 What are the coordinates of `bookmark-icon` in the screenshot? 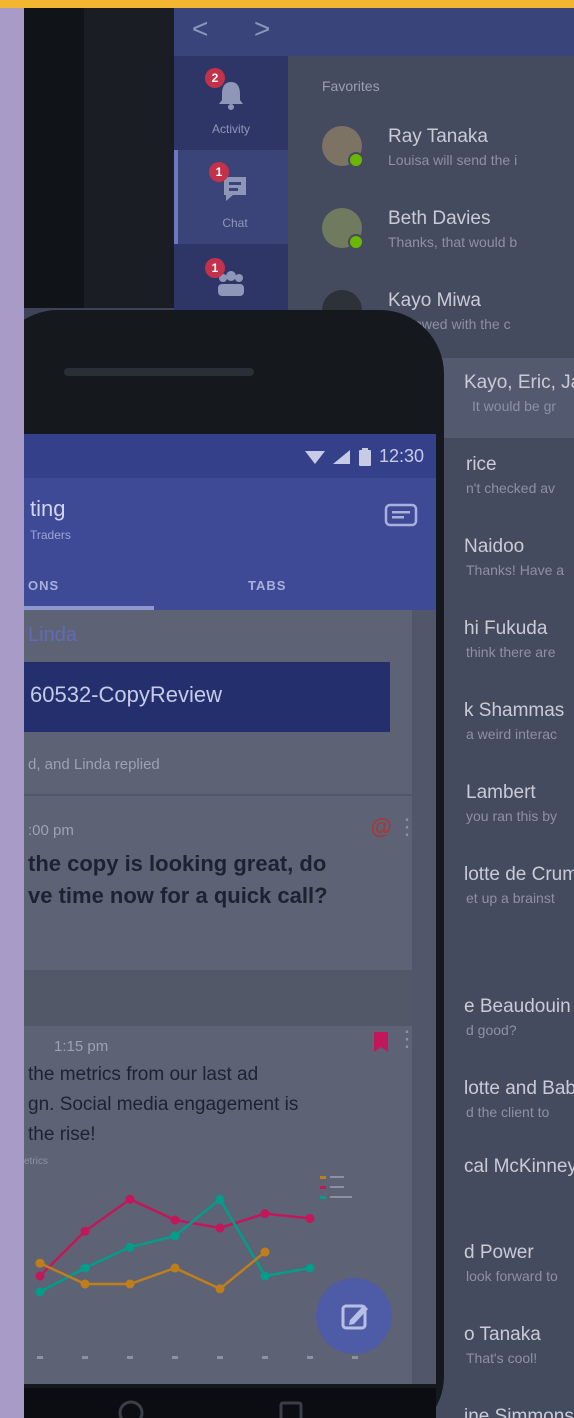 It's located at (381, 1042).